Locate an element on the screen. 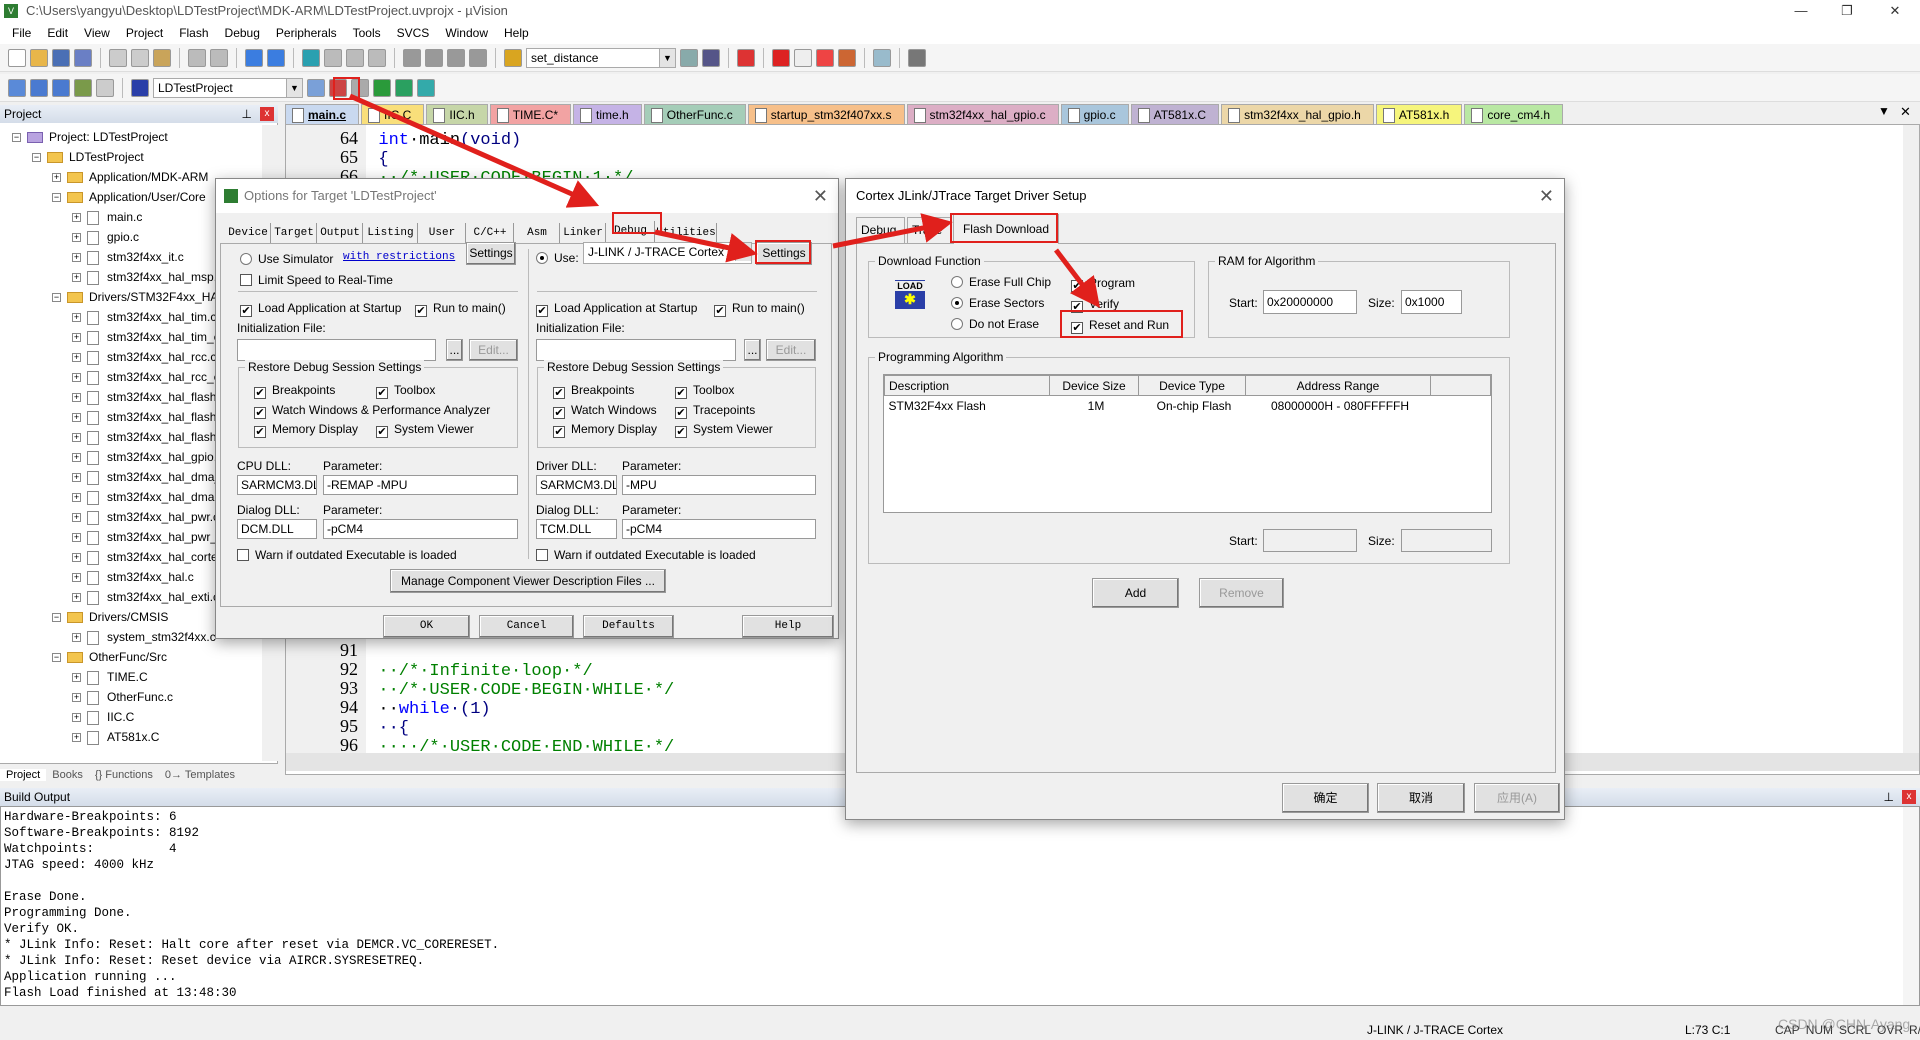  right-dialog-param-input: -pCM4 is located at coordinates (719, 529).